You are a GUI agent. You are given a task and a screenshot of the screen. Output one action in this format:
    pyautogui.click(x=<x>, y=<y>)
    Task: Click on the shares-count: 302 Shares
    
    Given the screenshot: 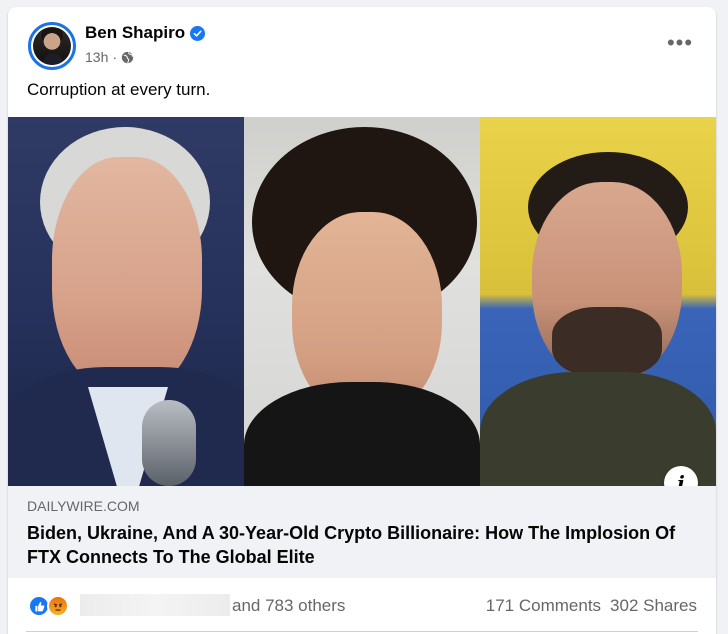 What is the action you would take?
    pyautogui.click(x=653, y=606)
    